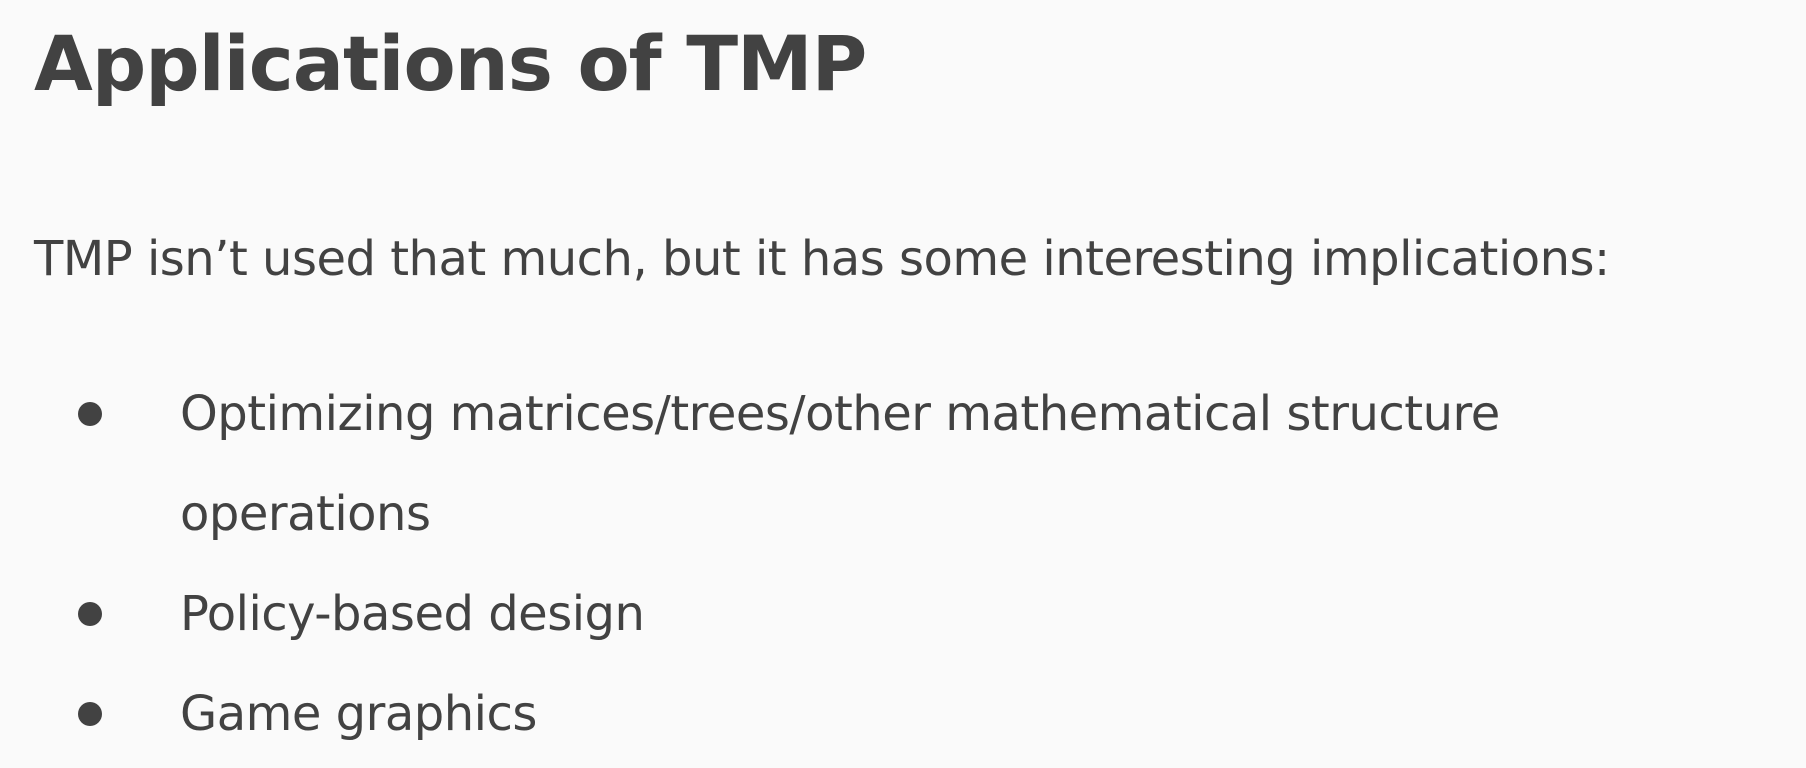  I want to click on slide-title: Applications of TMP, so click(450, 63).